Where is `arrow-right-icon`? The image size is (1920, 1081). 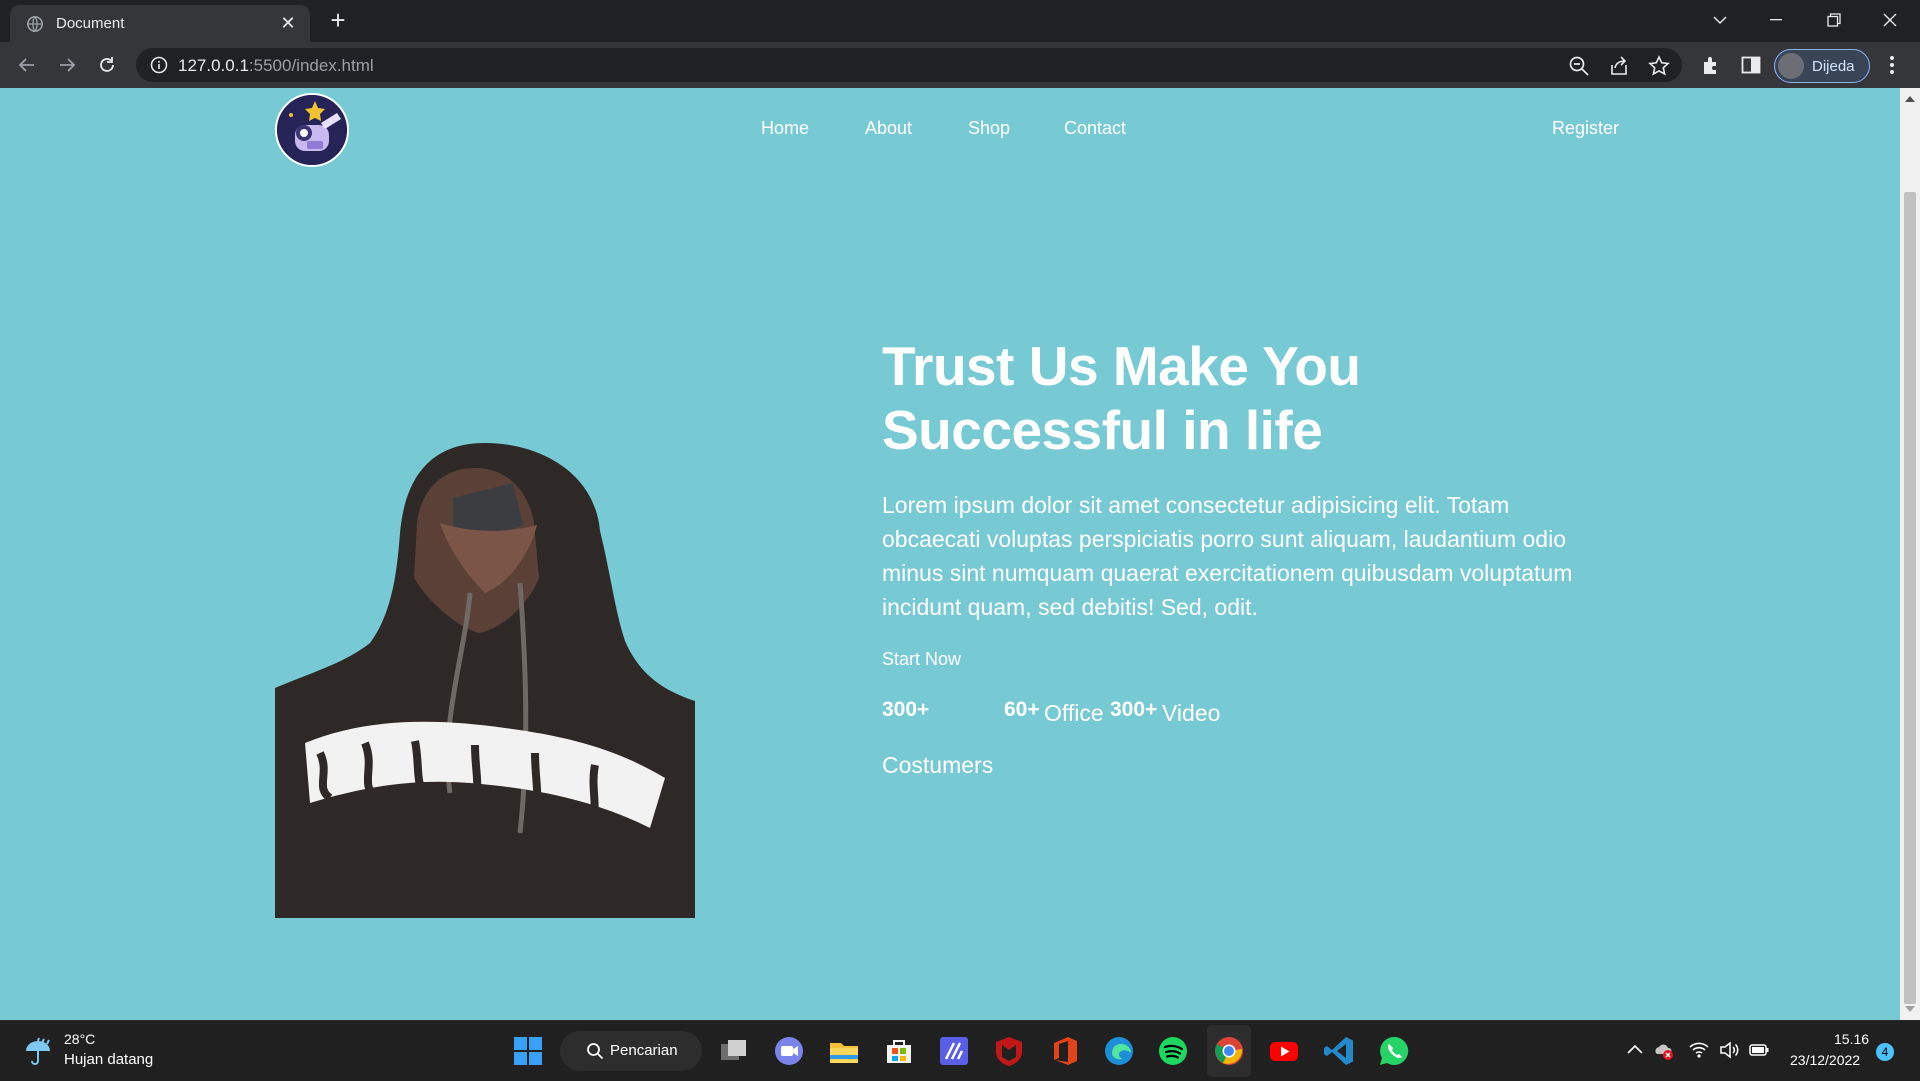
arrow-right-icon is located at coordinates (68, 65).